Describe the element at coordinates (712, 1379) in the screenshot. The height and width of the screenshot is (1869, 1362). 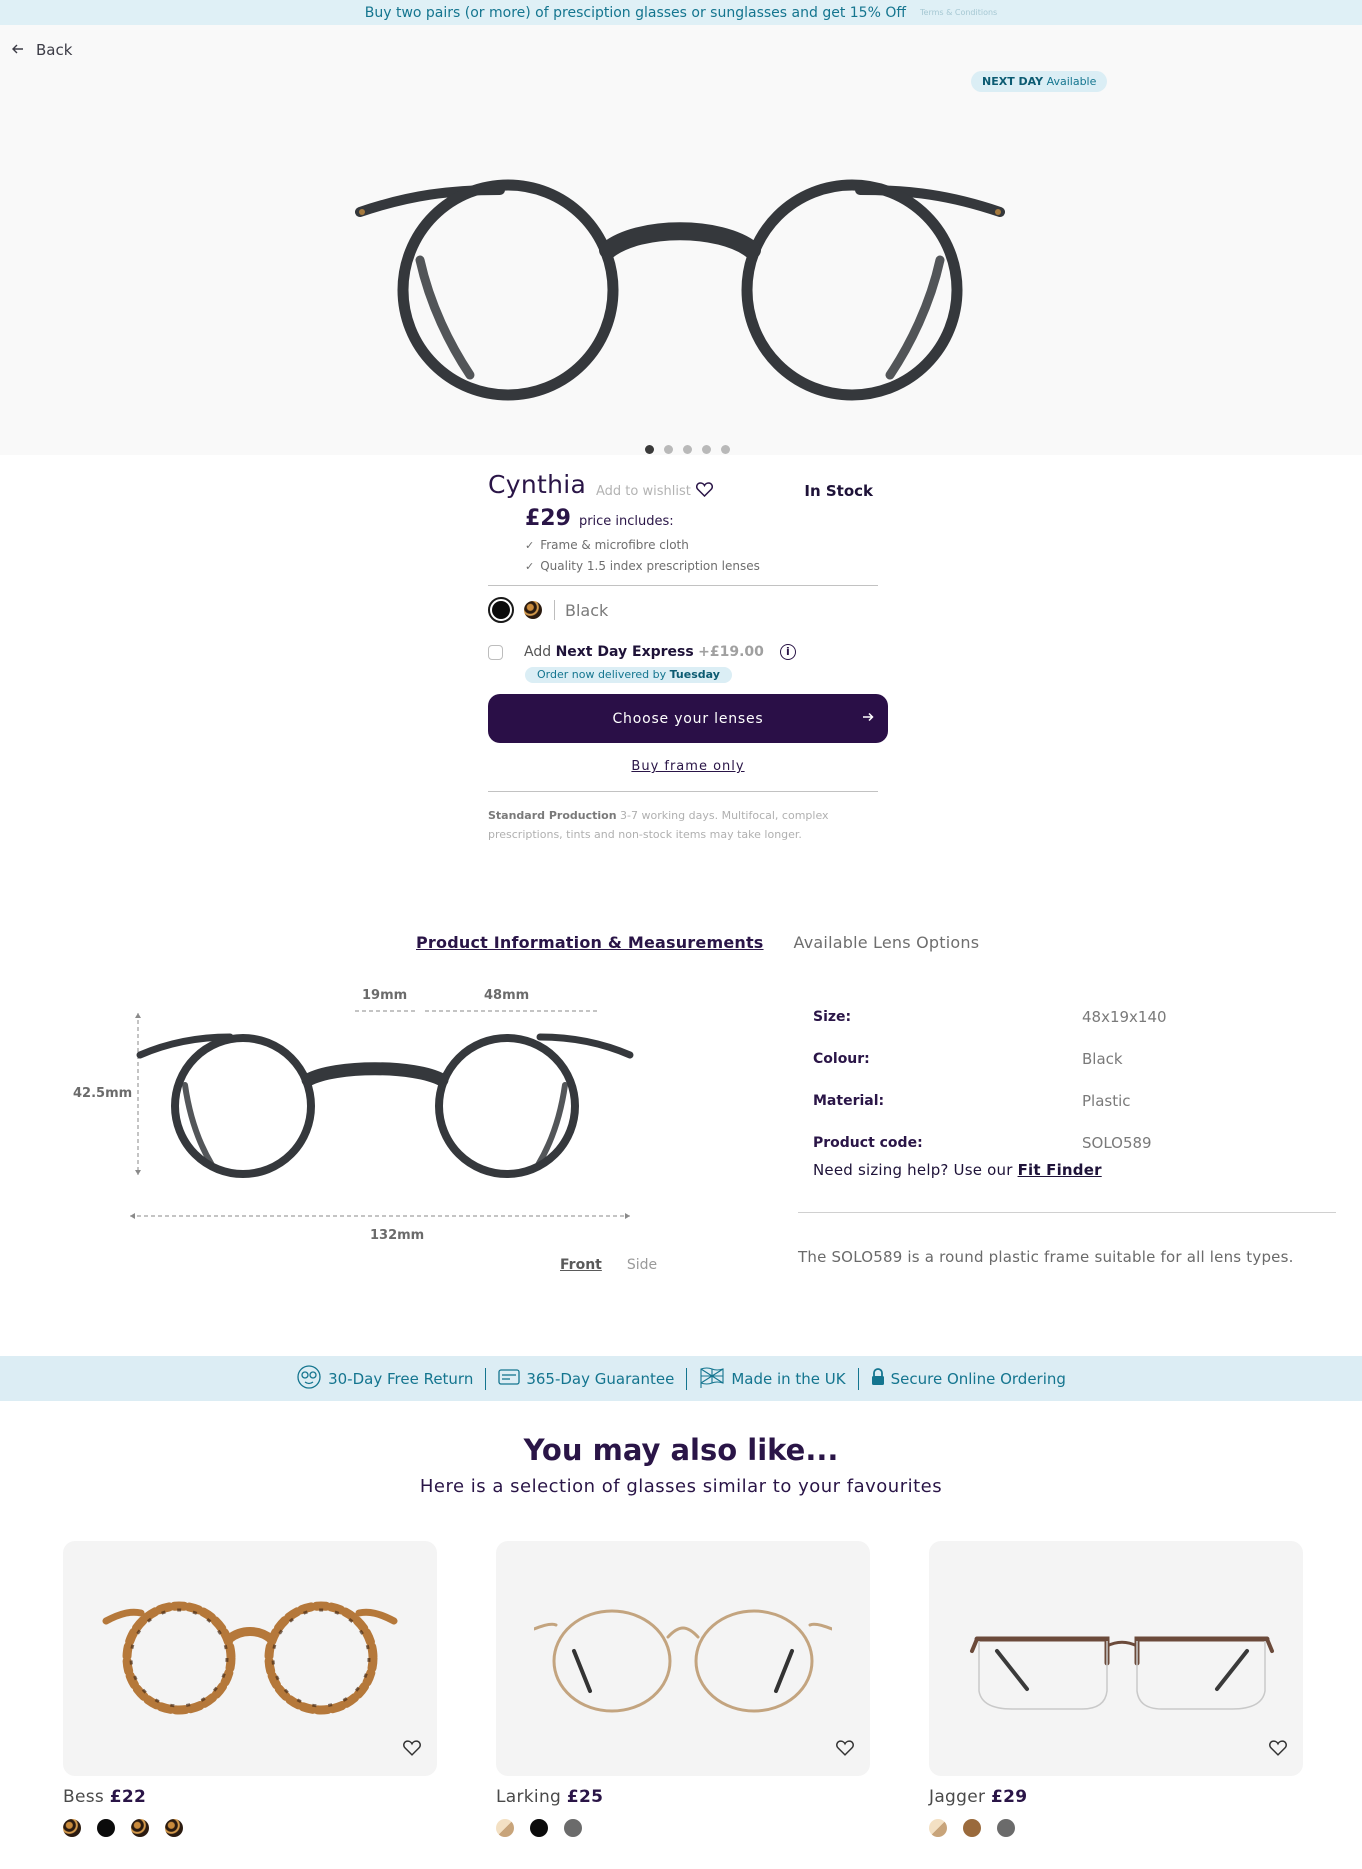
I see `uk-flag-icon` at that location.